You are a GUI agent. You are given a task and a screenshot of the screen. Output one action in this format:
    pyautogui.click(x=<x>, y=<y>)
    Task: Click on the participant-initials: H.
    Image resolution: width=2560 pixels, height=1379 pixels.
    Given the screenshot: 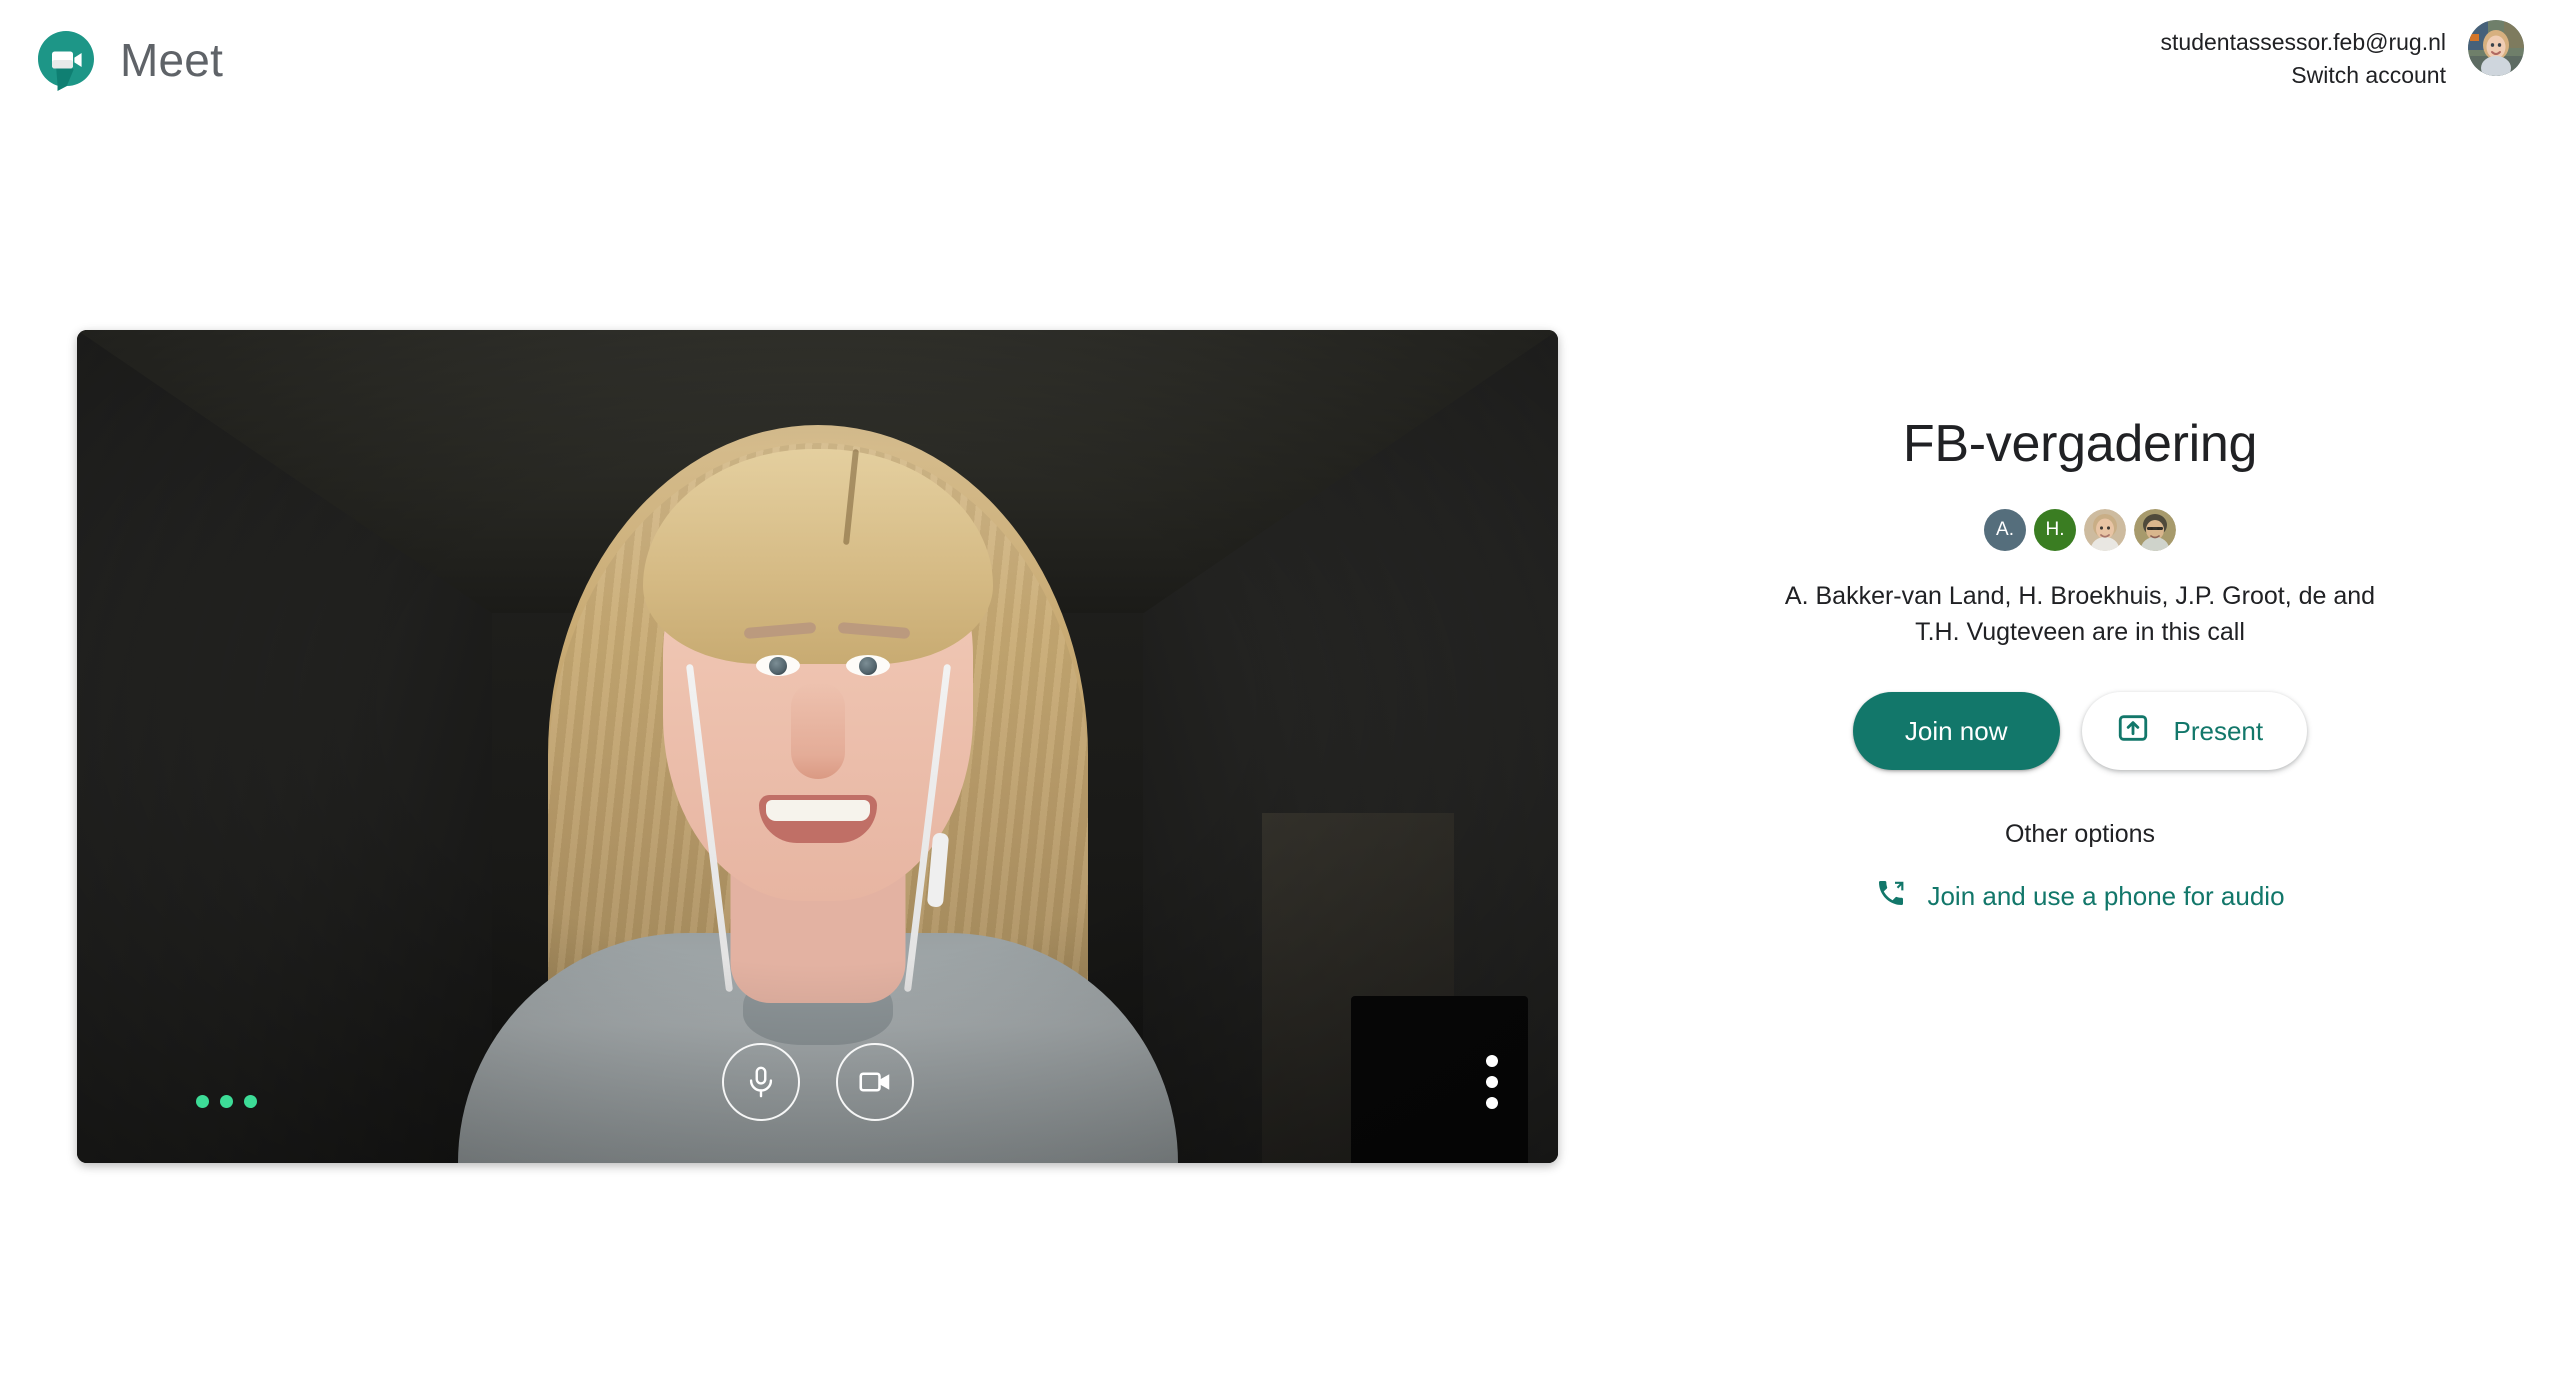 What is the action you would take?
    pyautogui.click(x=2055, y=530)
    